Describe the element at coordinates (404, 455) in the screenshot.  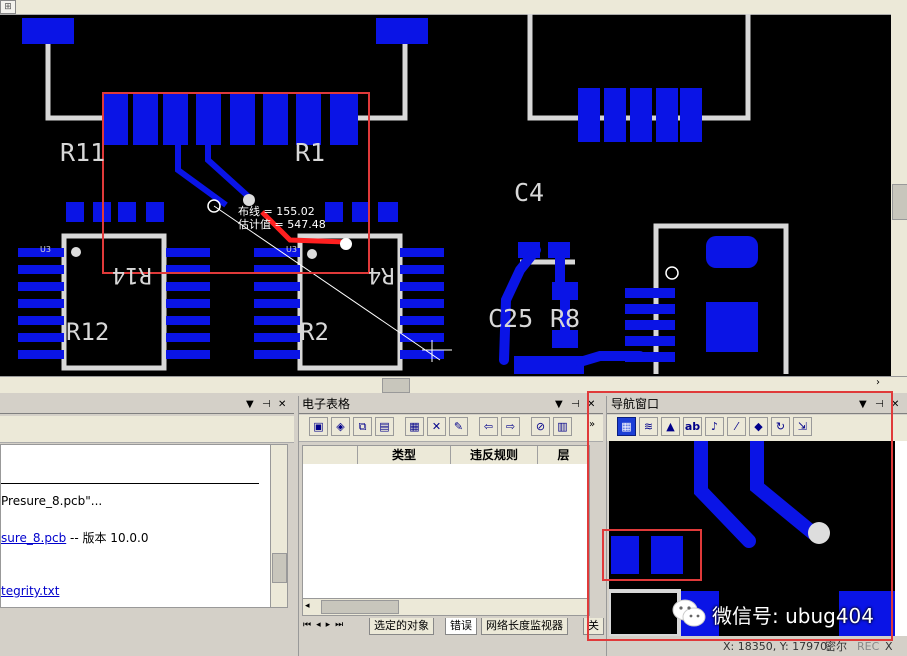
I see `column-header-type: 类型` at that location.